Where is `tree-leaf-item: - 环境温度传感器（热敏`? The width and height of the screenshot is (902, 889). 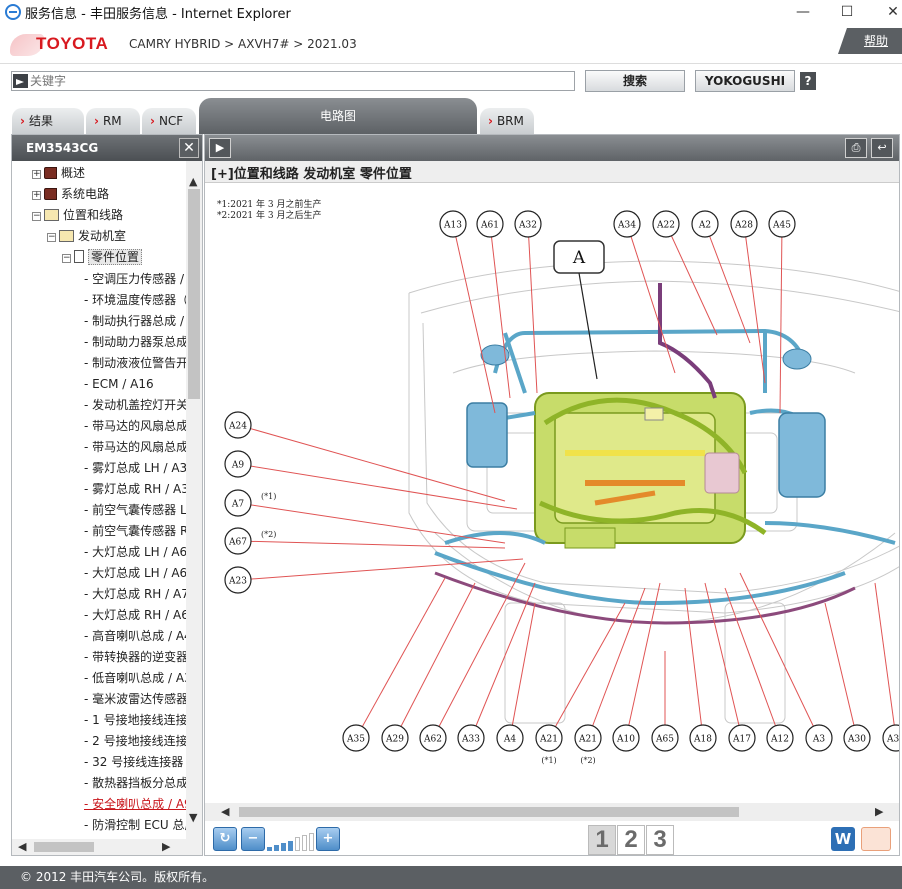
tree-leaf-item: - 环境温度传感器（热敏 is located at coordinates (136, 300).